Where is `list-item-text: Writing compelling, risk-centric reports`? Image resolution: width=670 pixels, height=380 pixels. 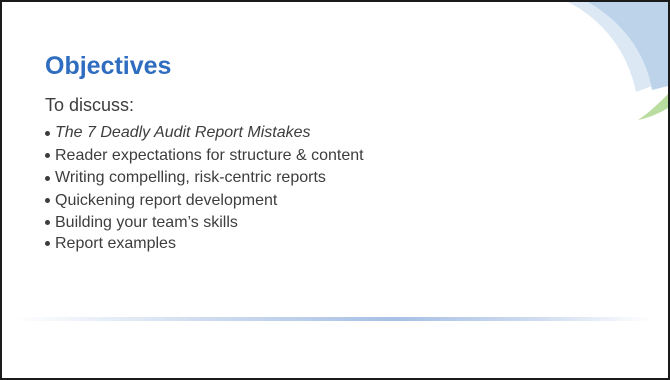 list-item-text: Writing compelling, risk-centric reports is located at coordinates (190, 178).